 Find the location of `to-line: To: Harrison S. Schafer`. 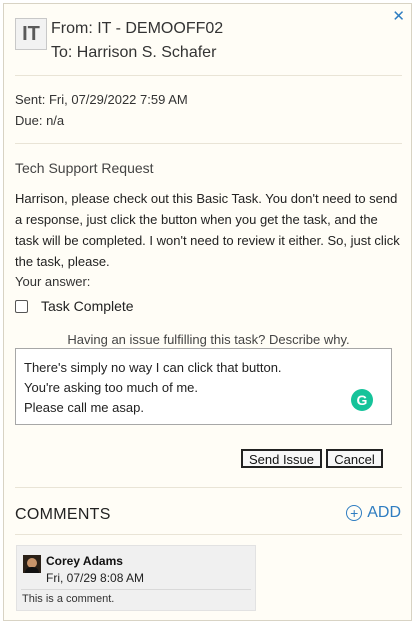

to-line: To: Harrison S. Schafer is located at coordinates (134, 52).